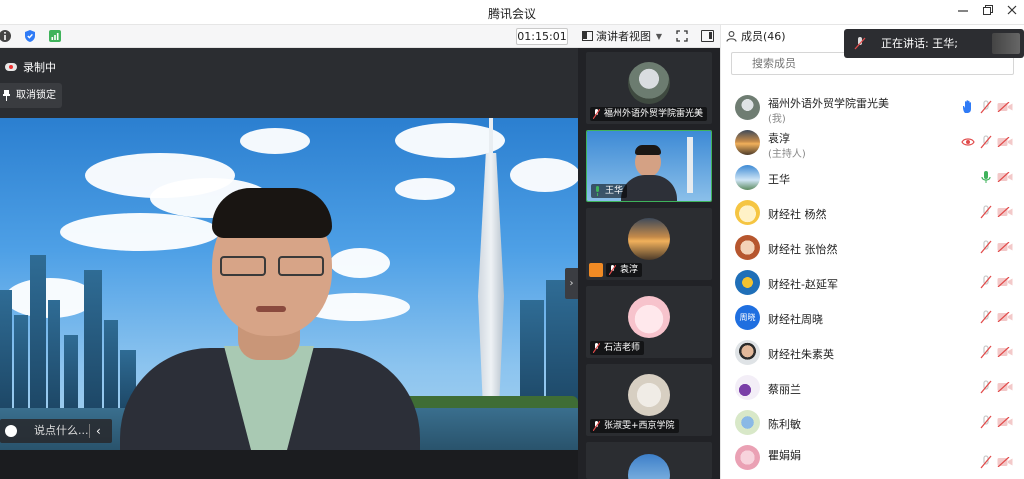 Image resolution: width=1024 pixels, height=479 pixels. Describe the element at coordinates (30, 36) in the screenshot. I see `shield-icon` at that location.